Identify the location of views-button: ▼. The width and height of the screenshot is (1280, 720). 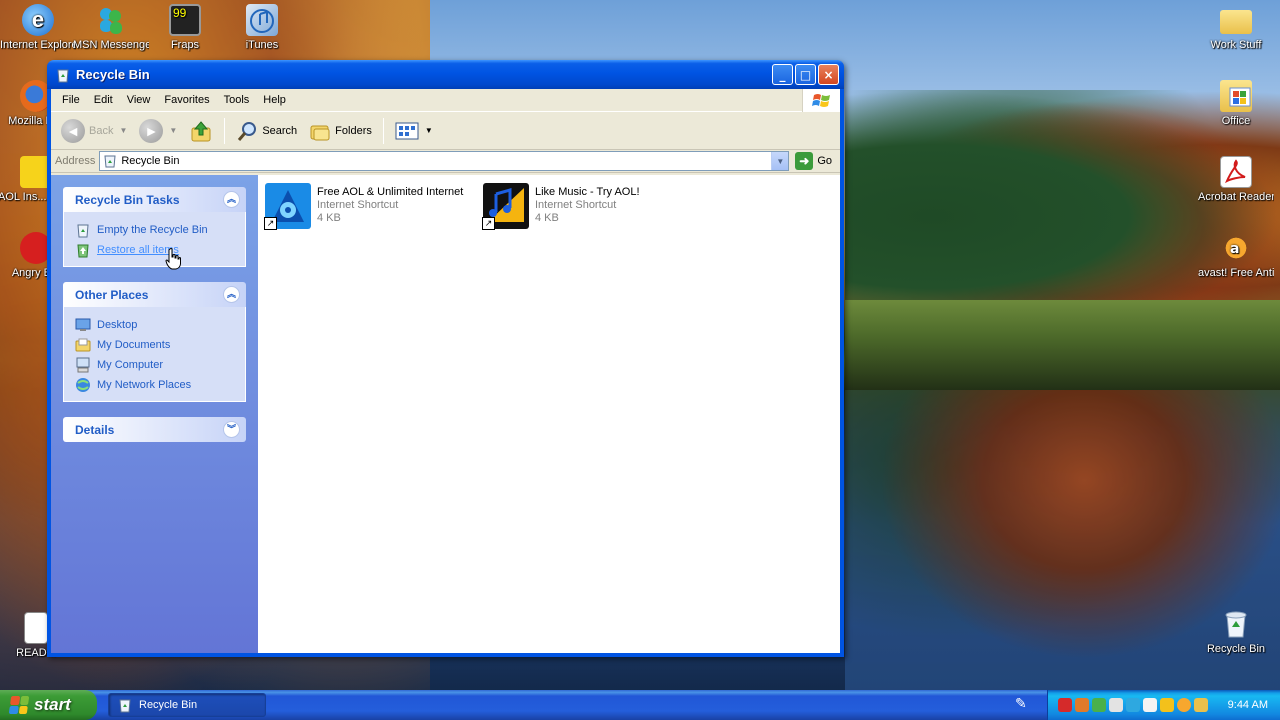
(414, 131).